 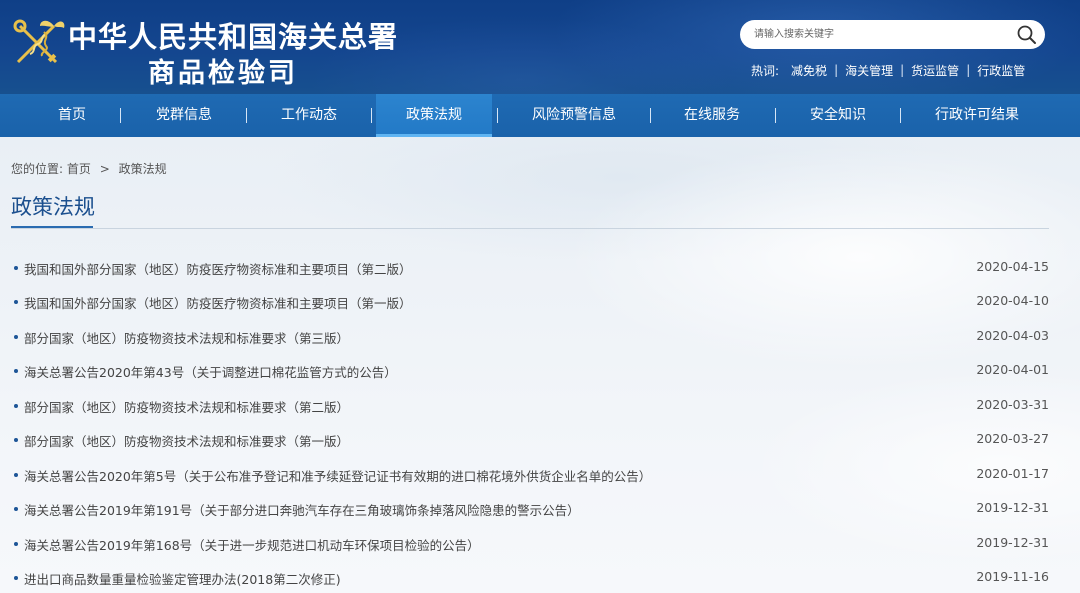 I want to click on list-item-date: 2020-03-27, so click(x=1012, y=438).